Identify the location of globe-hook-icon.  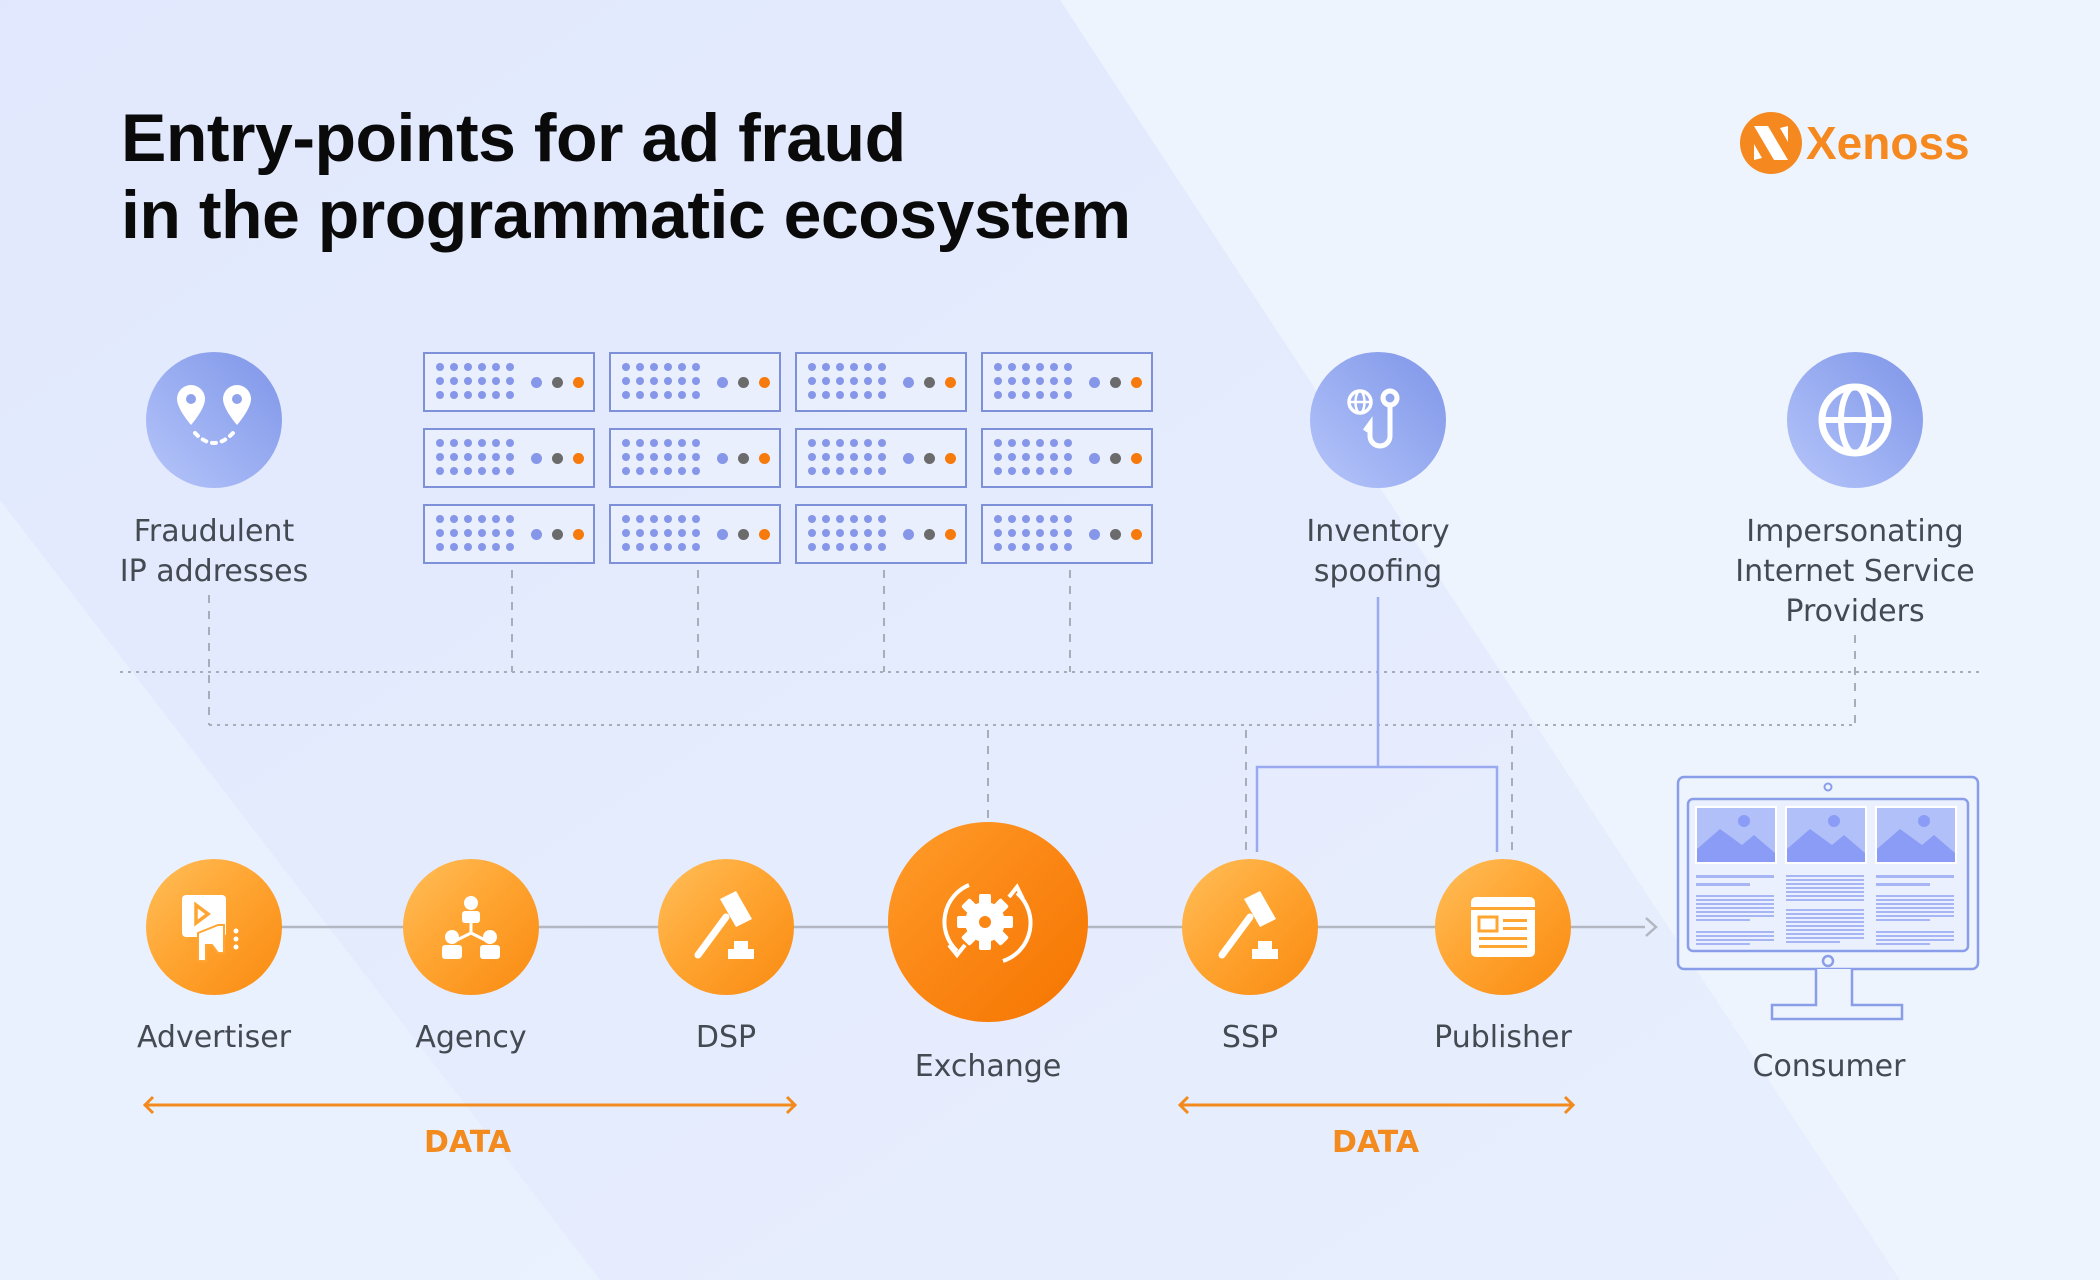
(1373, 418).